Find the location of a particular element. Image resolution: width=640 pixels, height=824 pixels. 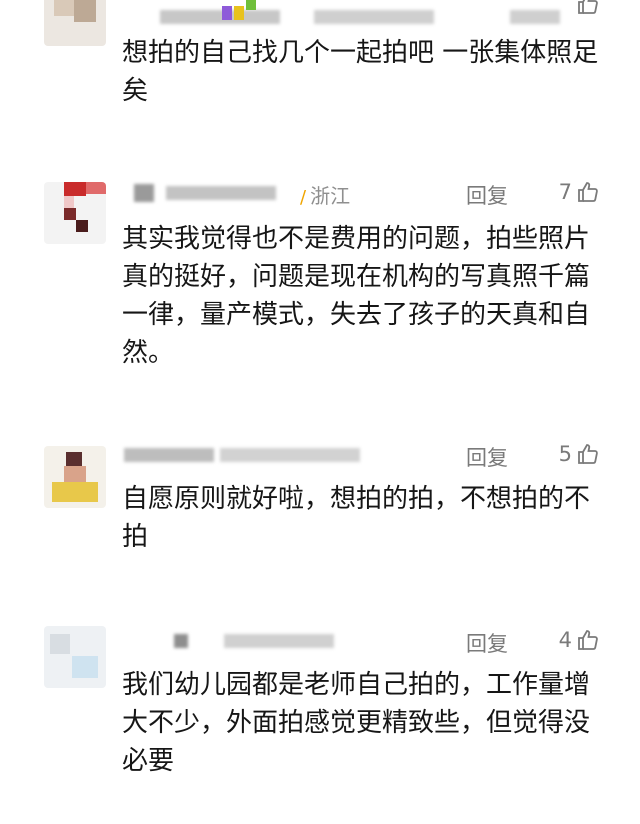

comment-meta: 回复 4 is located at coordinates (374, 643).